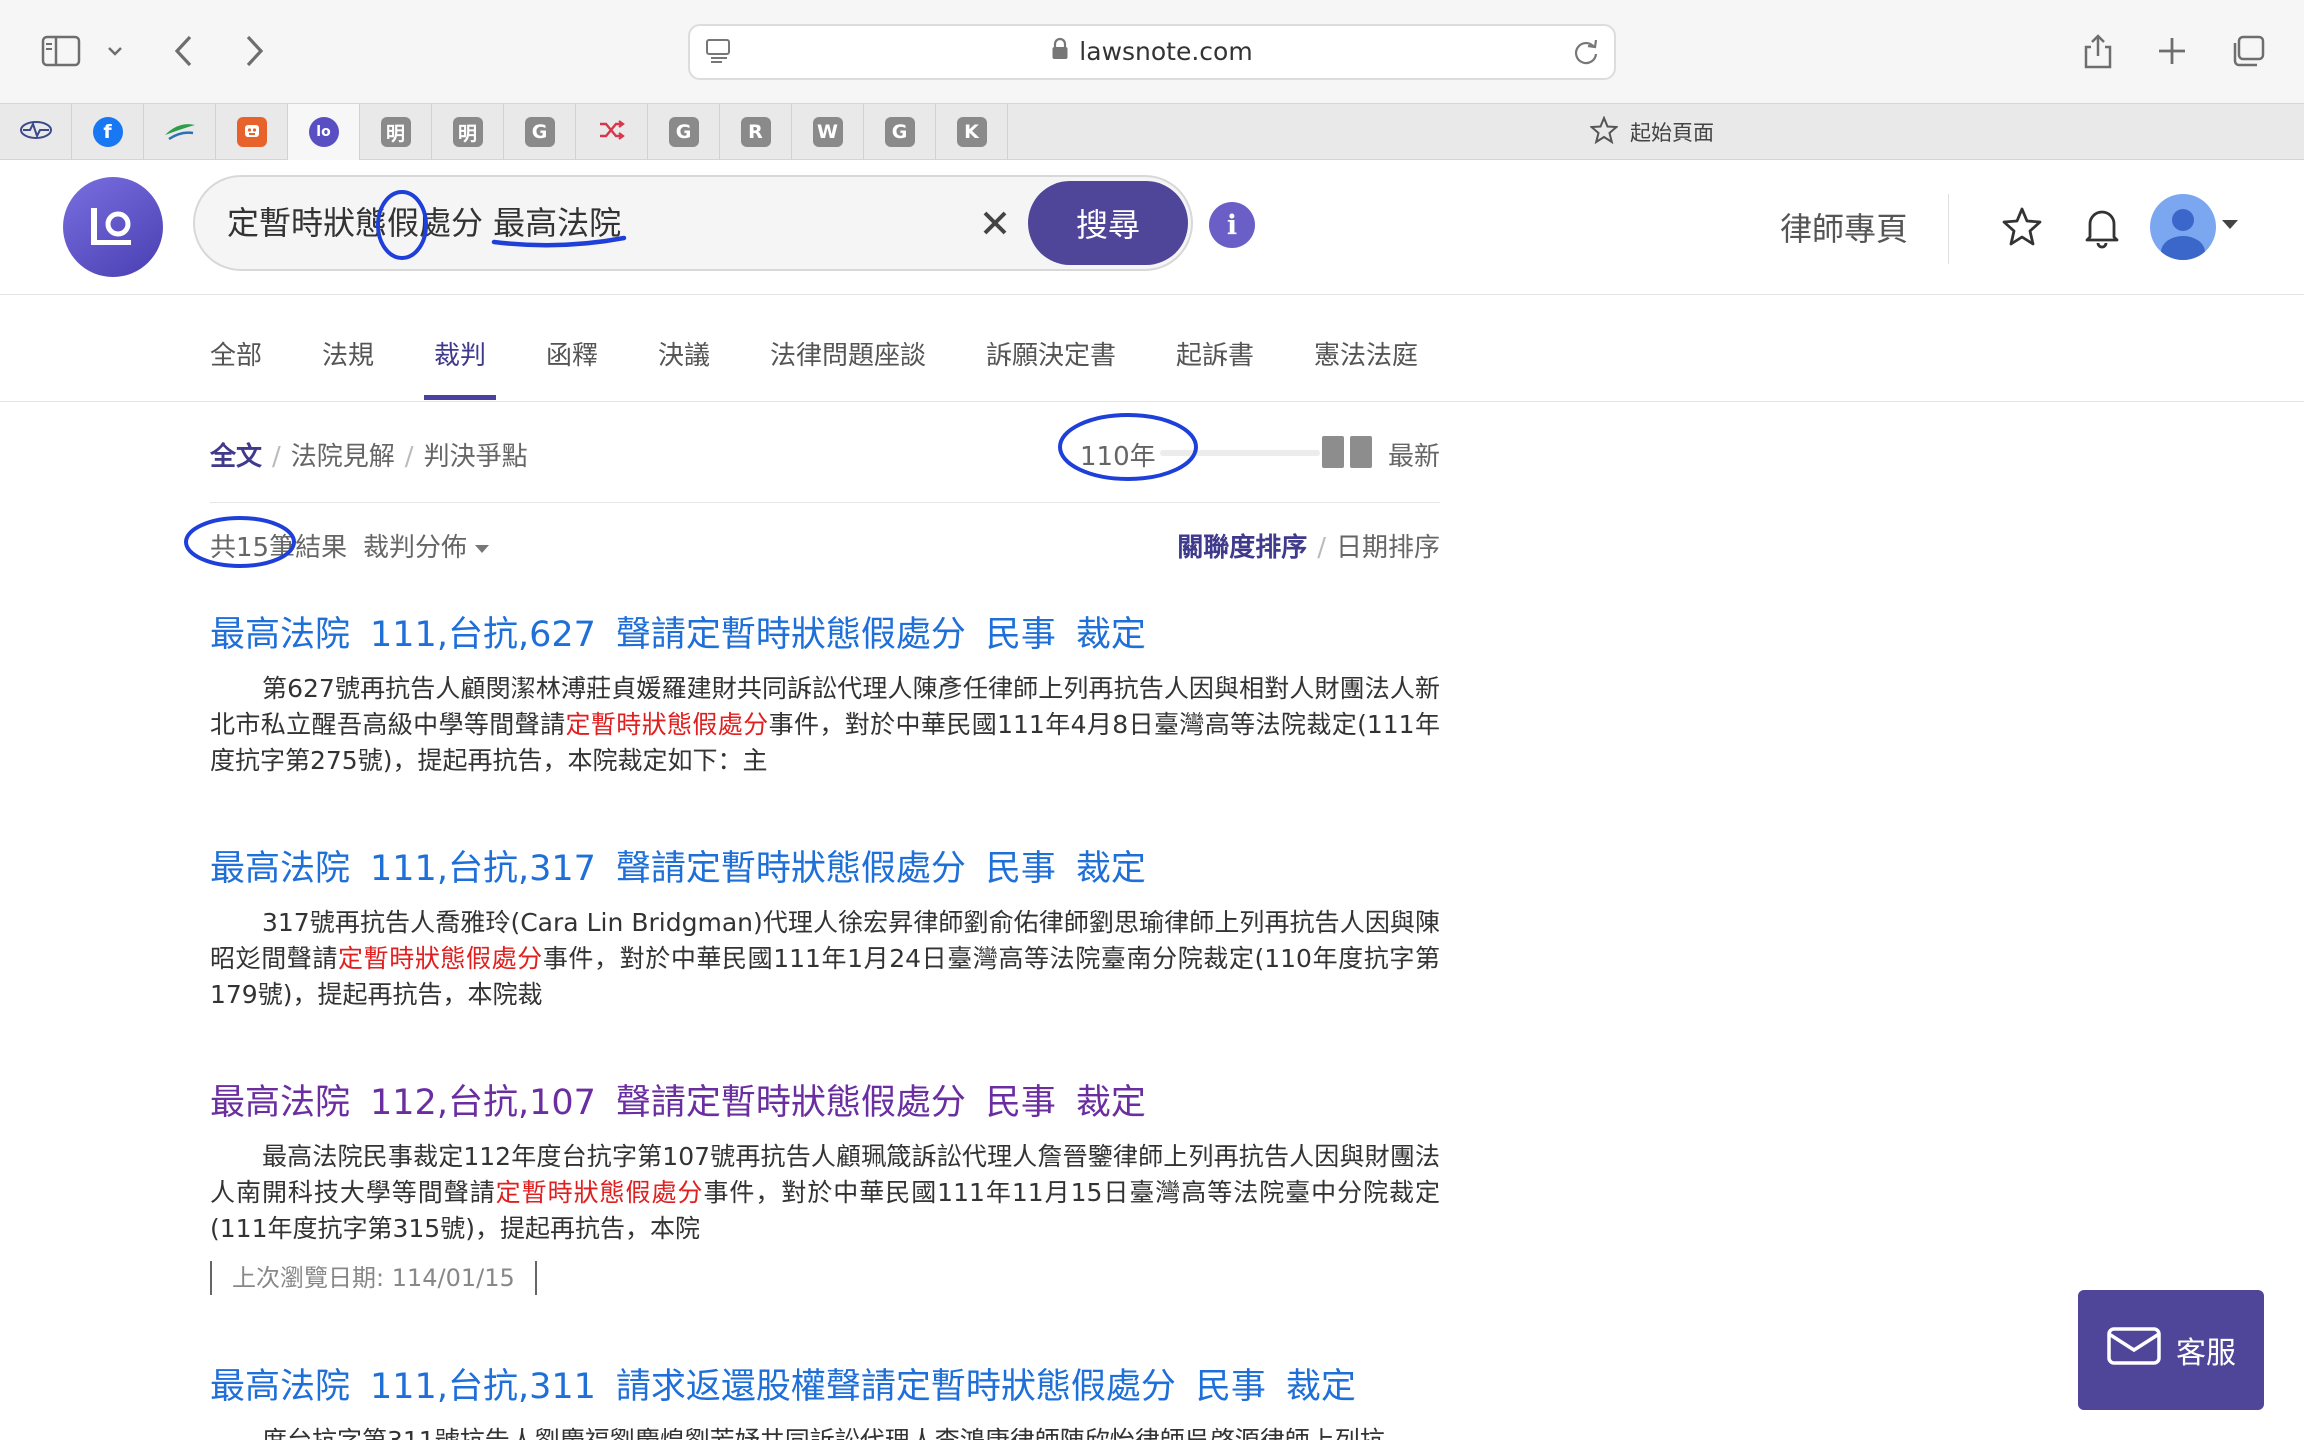  I want to click on letter-icon: K, so click(971, 132).